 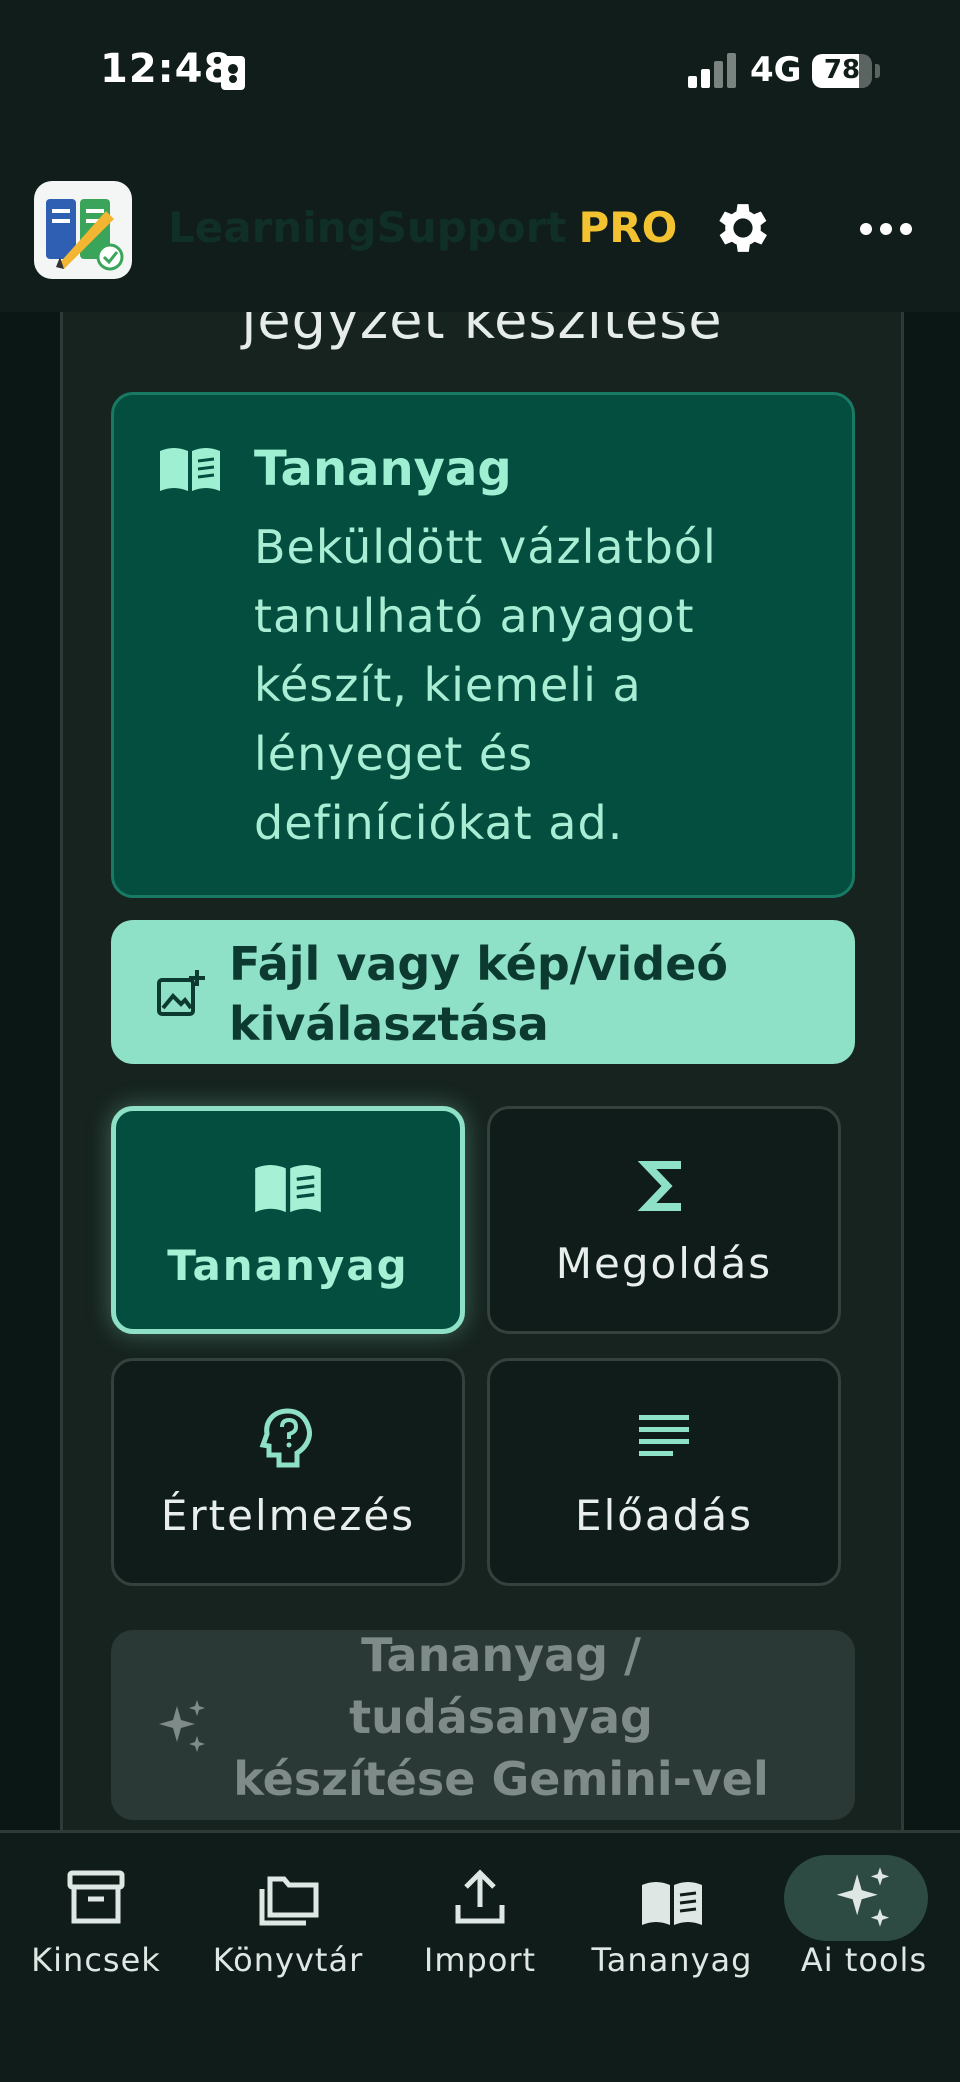 I want to click on folders-icon, so click(x=288, y=1897).